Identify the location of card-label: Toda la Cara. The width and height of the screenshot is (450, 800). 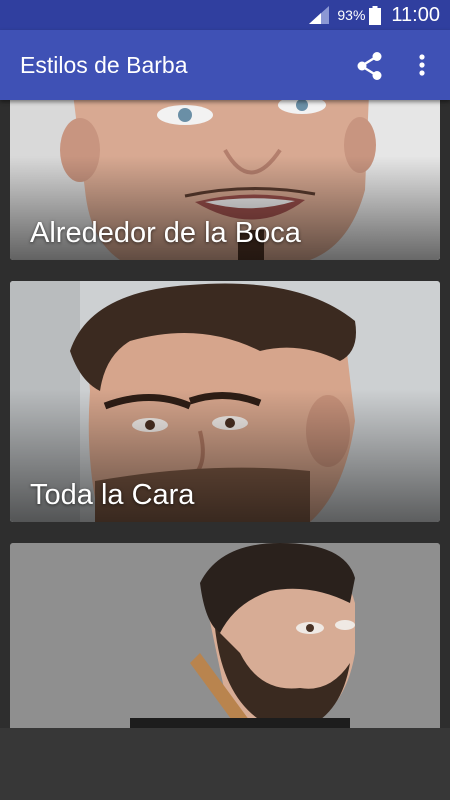
(112, 495).